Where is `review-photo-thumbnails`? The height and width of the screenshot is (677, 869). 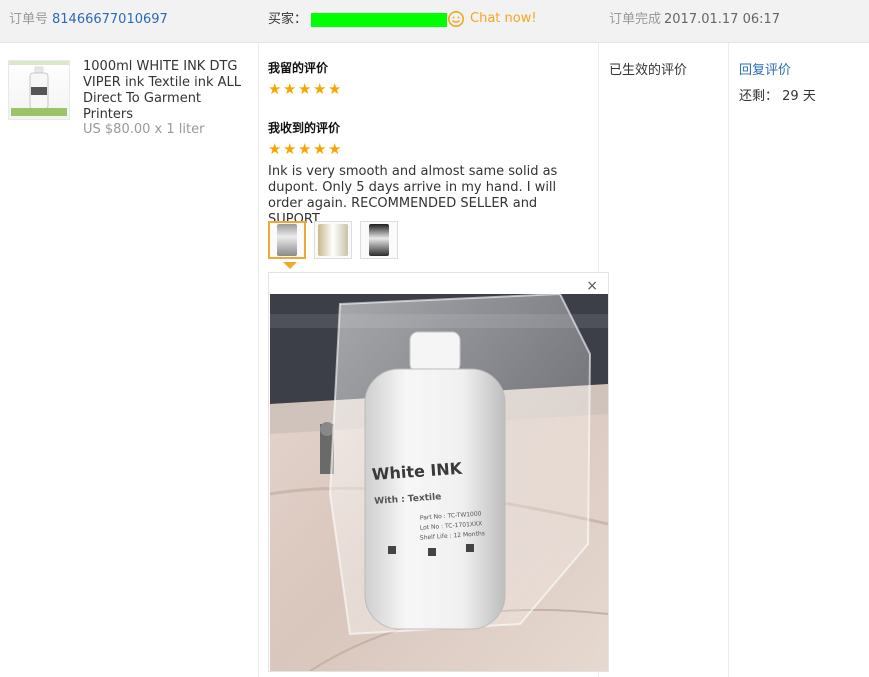
review-photo-thumbnails is located at coordinates (333, 240).